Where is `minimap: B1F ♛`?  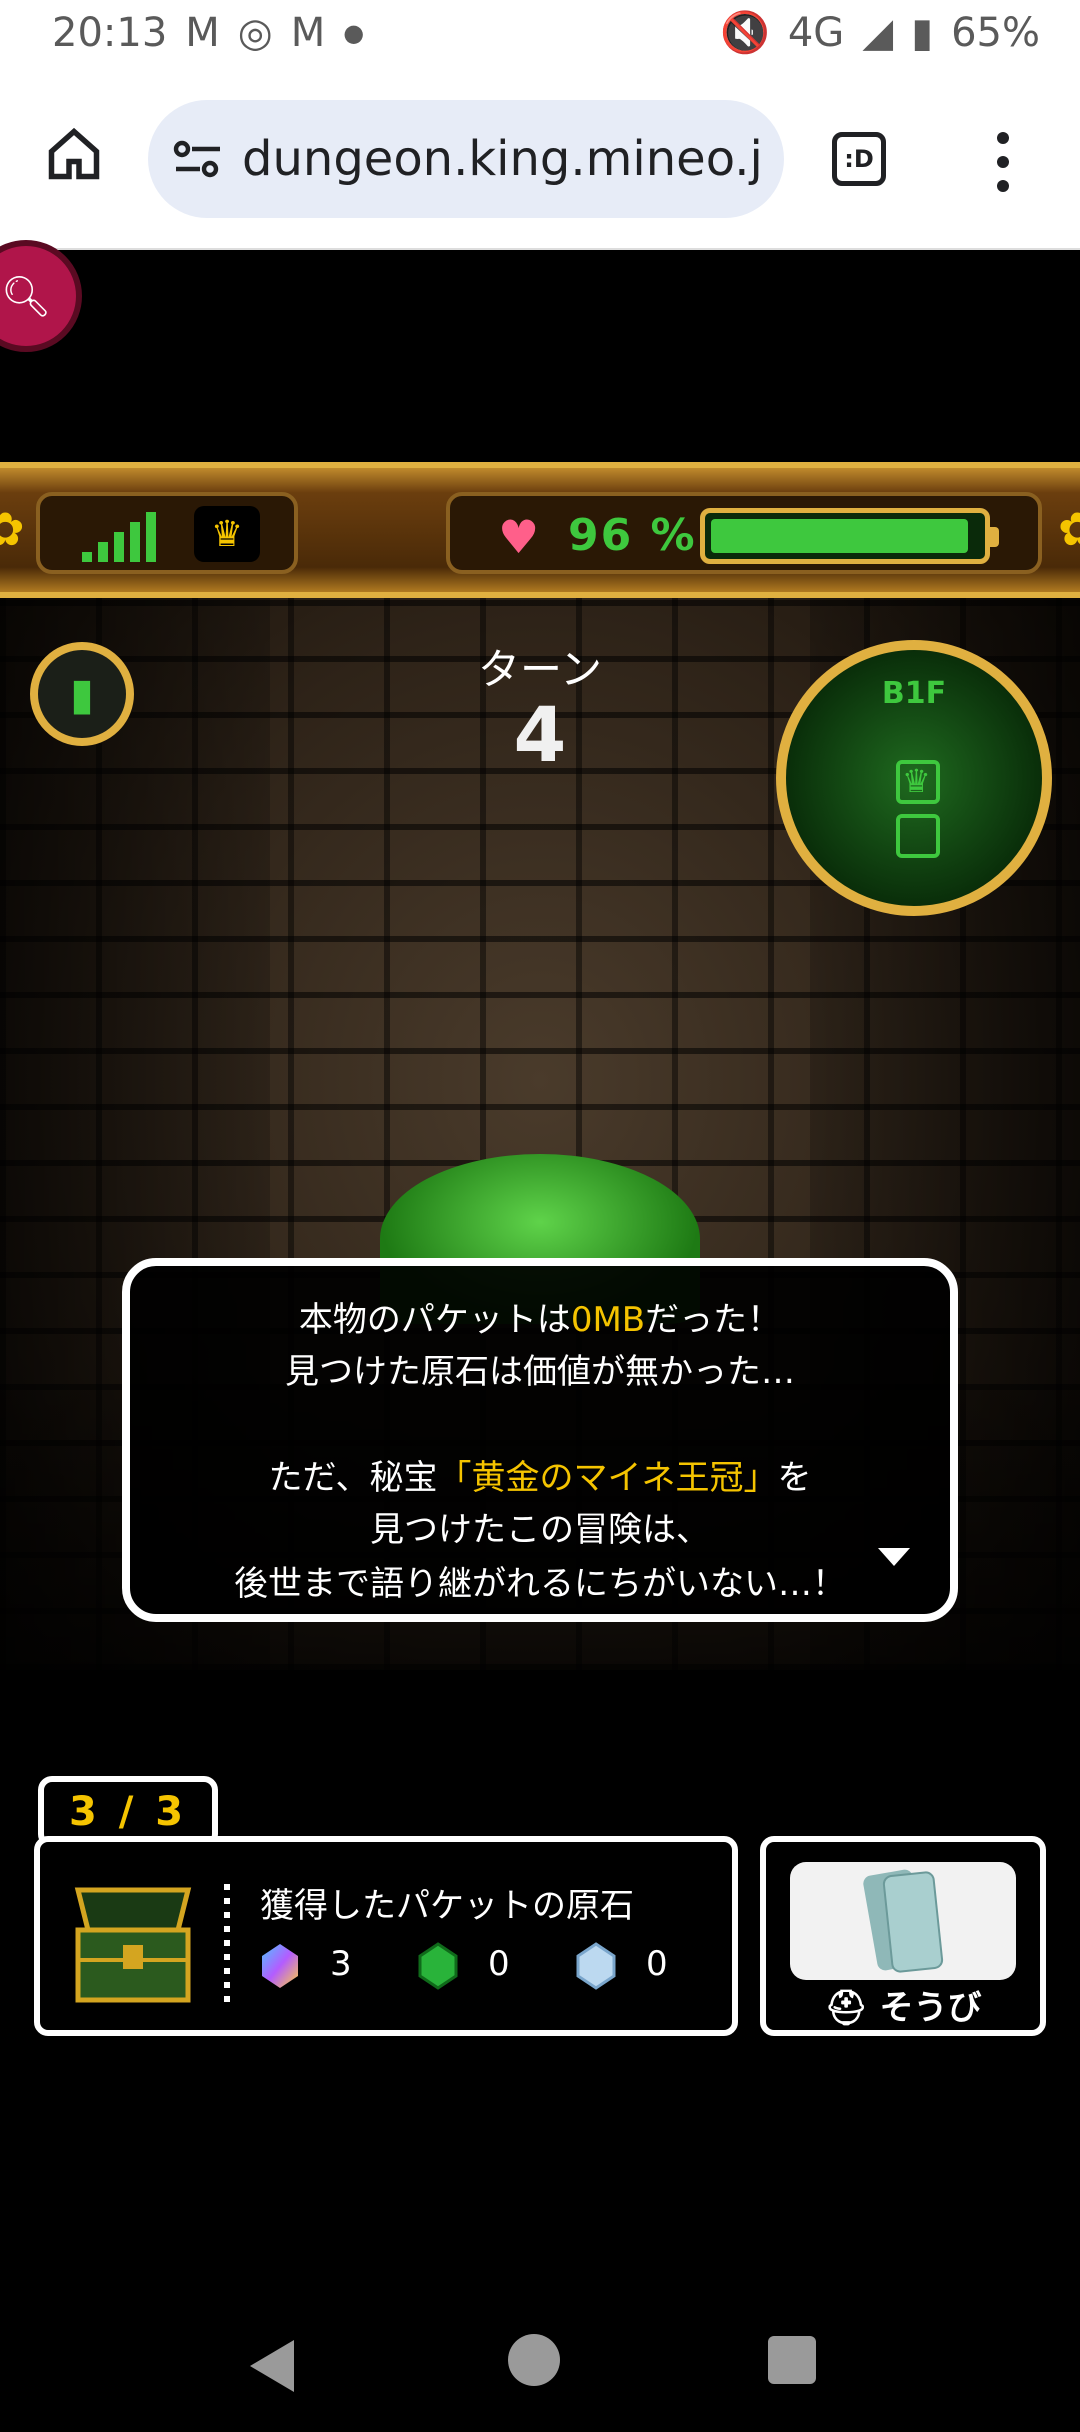
minimap: B1F ♛ is located at coordinates (914, 778).